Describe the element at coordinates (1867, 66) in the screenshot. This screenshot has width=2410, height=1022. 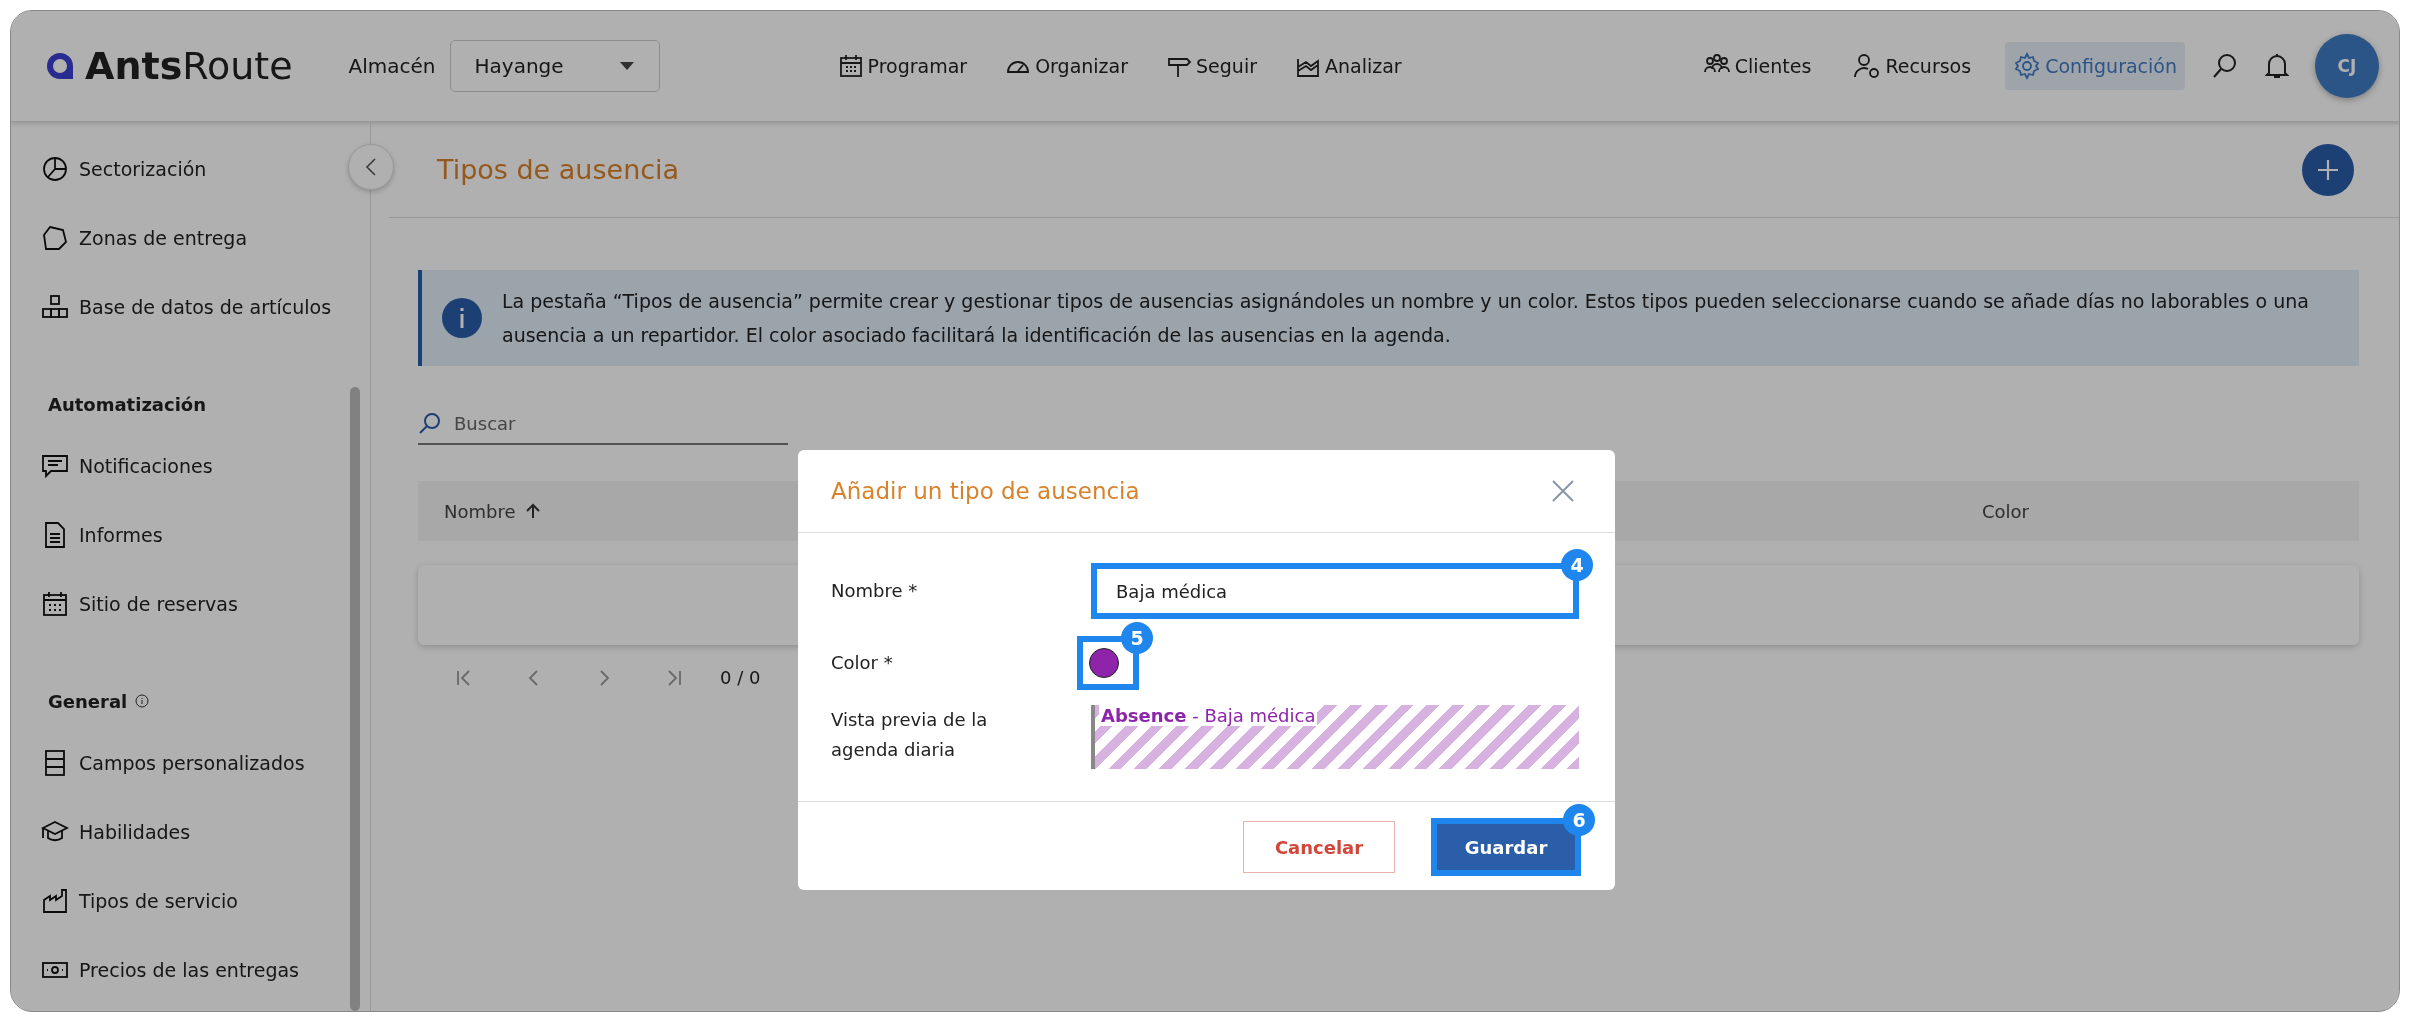
I see `usergear-icon` at that location.